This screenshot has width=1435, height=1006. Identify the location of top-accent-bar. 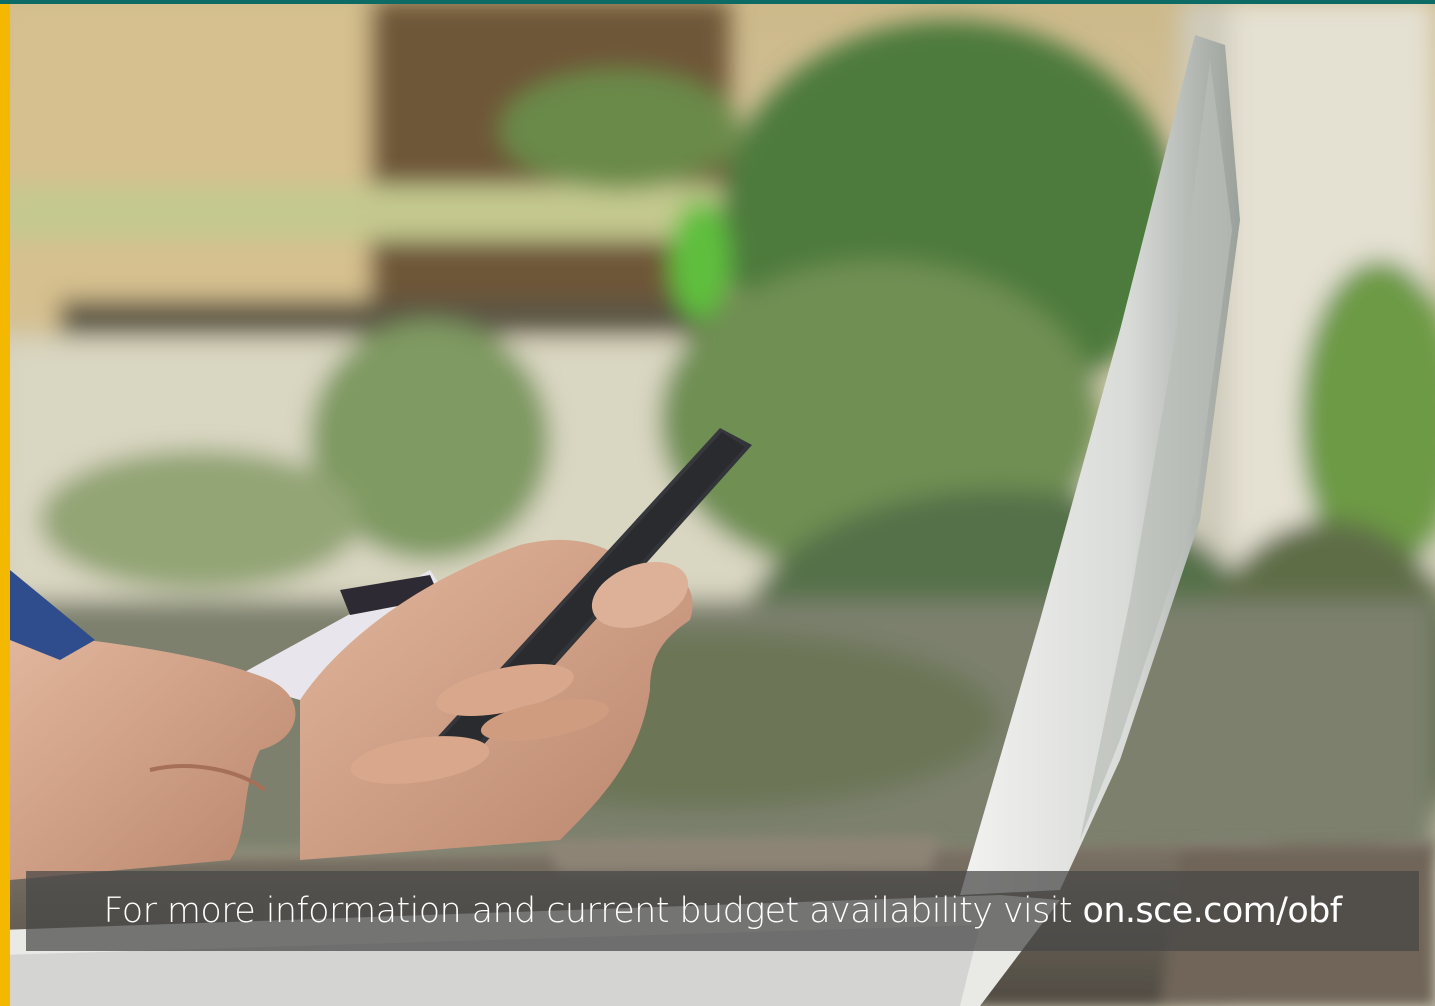
(717, 2).